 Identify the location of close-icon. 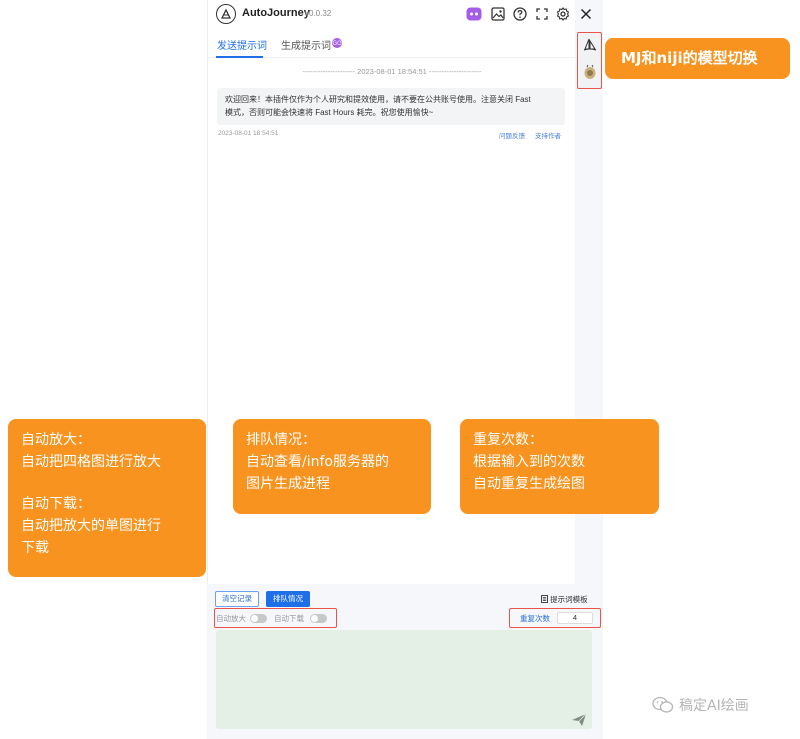
(586, 14).